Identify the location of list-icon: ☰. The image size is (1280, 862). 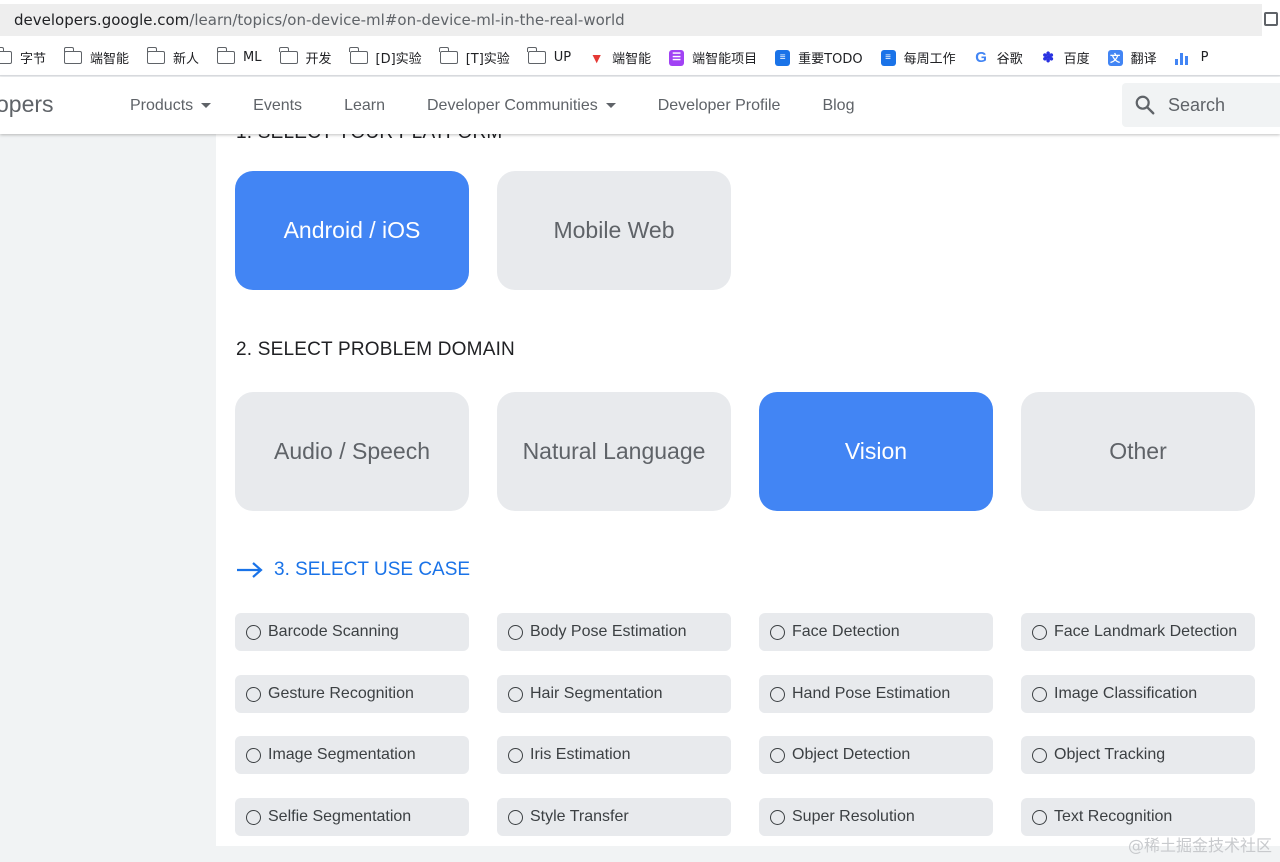
(677, 57).